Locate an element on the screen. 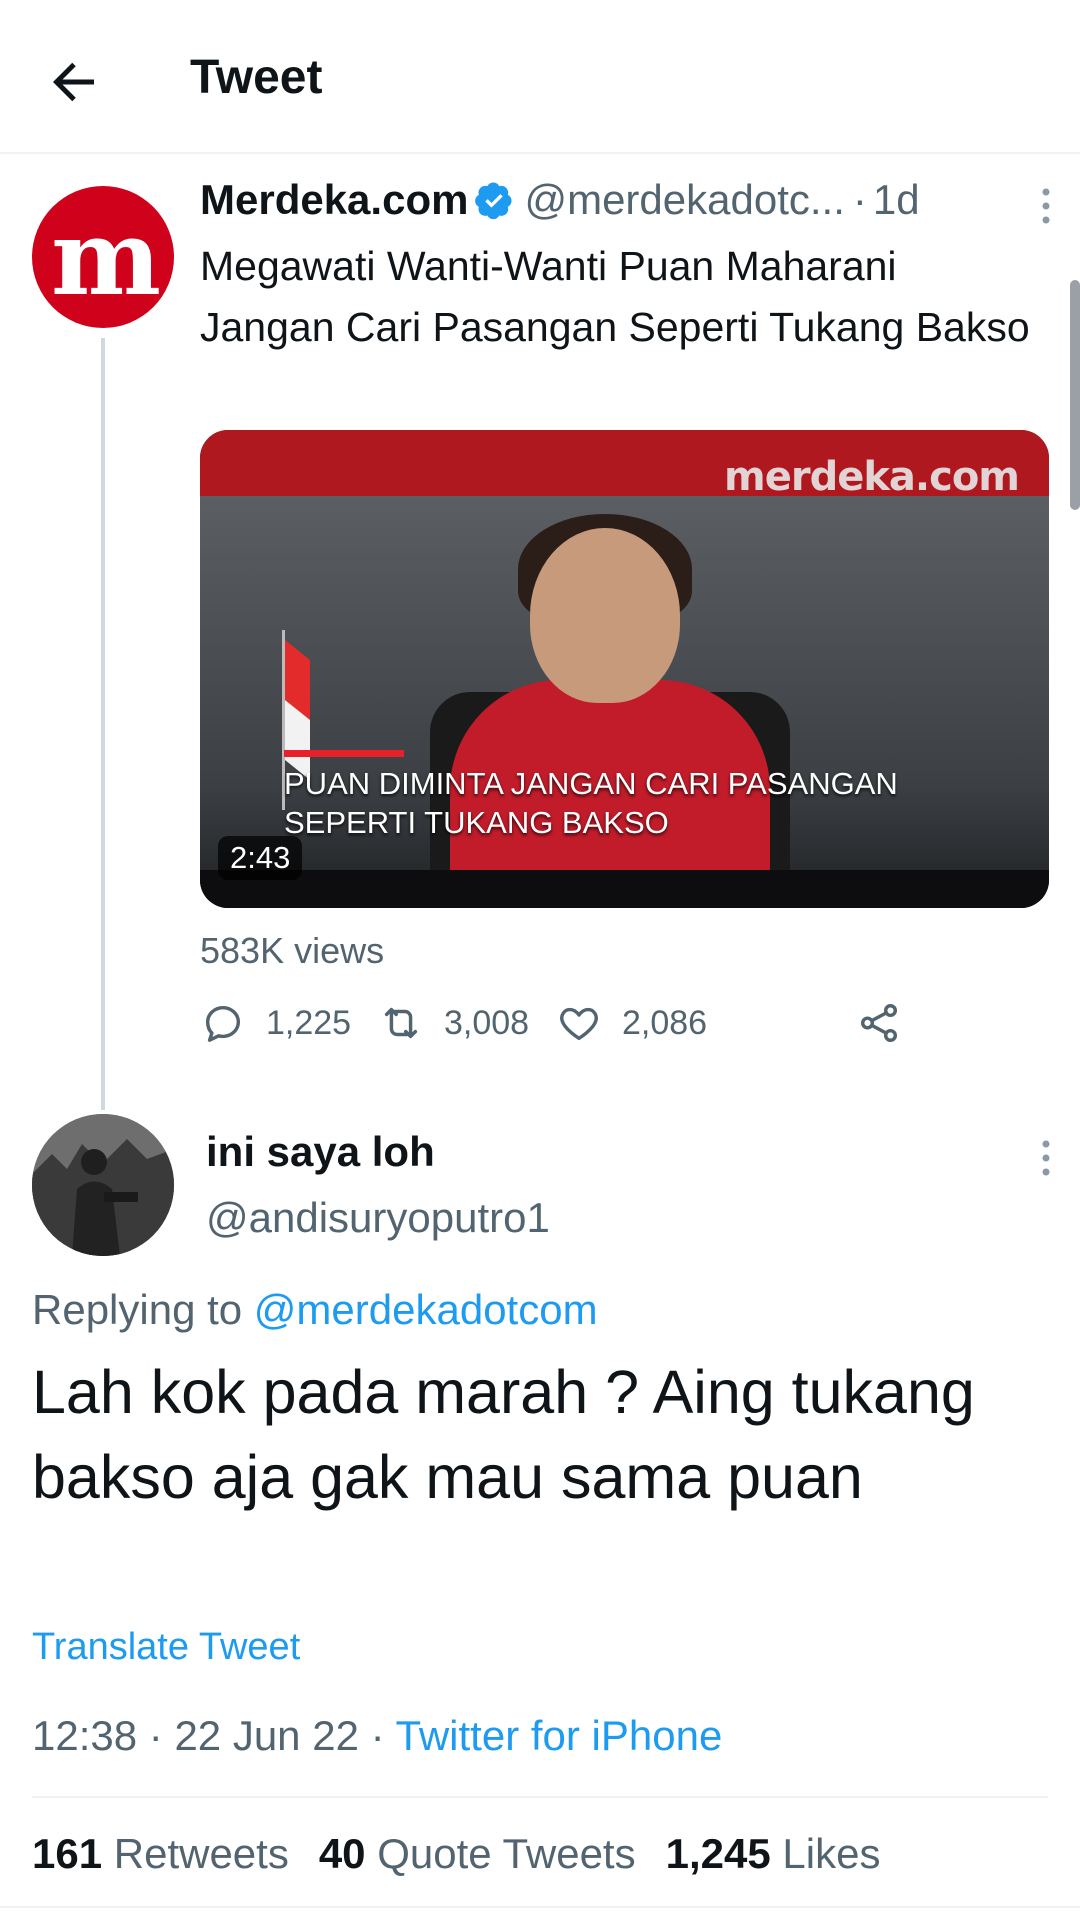 The width and height of the screenshot is (1080, 1921). tweet-source: Twitter for iPhone is located at coordinates (559, 1735).